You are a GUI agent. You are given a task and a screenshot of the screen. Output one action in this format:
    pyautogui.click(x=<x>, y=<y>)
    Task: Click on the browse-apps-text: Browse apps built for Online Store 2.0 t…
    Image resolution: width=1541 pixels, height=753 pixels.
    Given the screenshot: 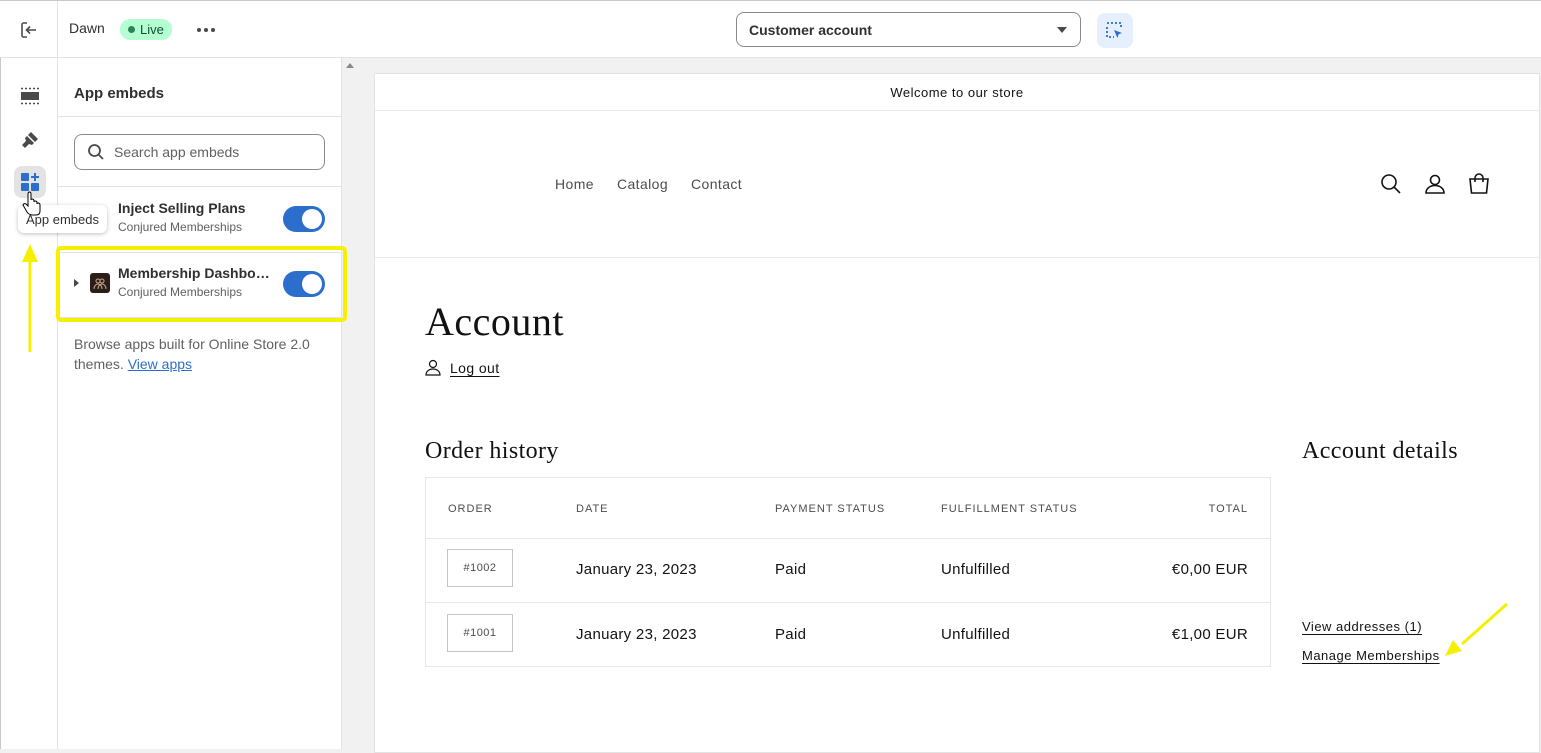 What is the action you would take?
    pyautogui.click(x=199, y=354)
    